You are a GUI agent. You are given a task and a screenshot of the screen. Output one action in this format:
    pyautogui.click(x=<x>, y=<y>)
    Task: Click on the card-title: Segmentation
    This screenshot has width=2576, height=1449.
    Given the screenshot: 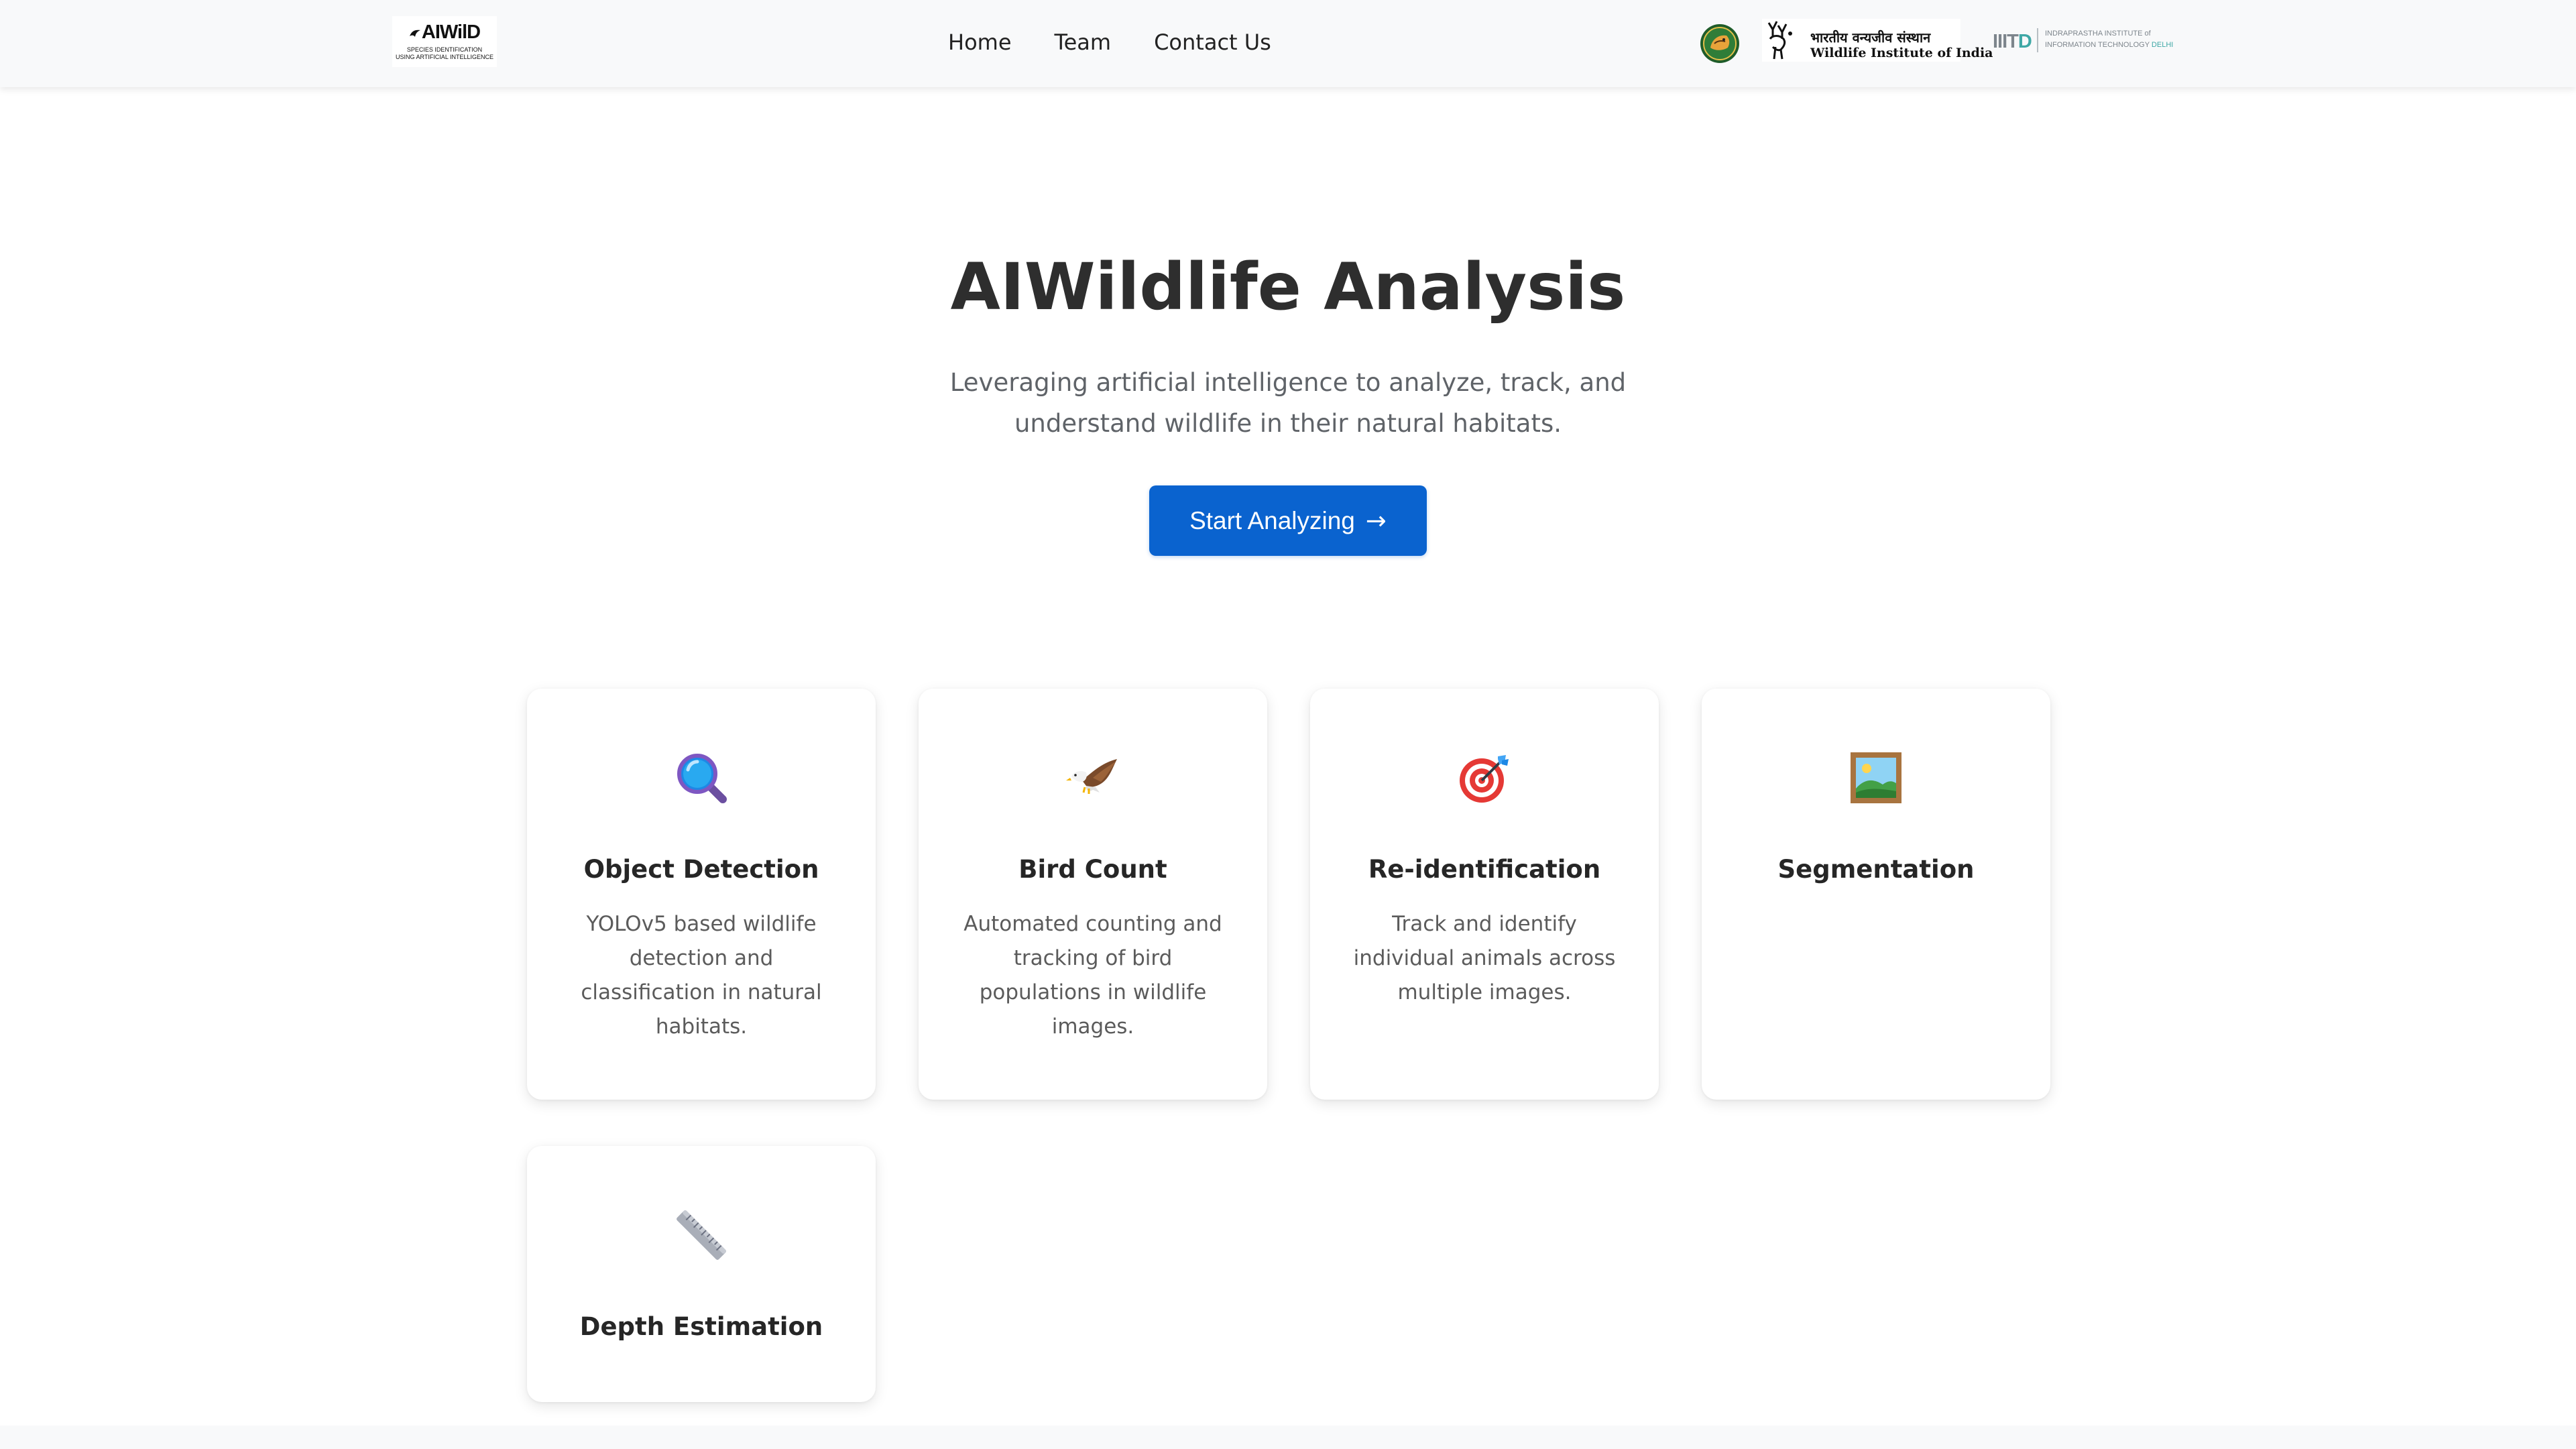 What is the action you would take?
    pyautogui.click(x=1876, y=870)
    